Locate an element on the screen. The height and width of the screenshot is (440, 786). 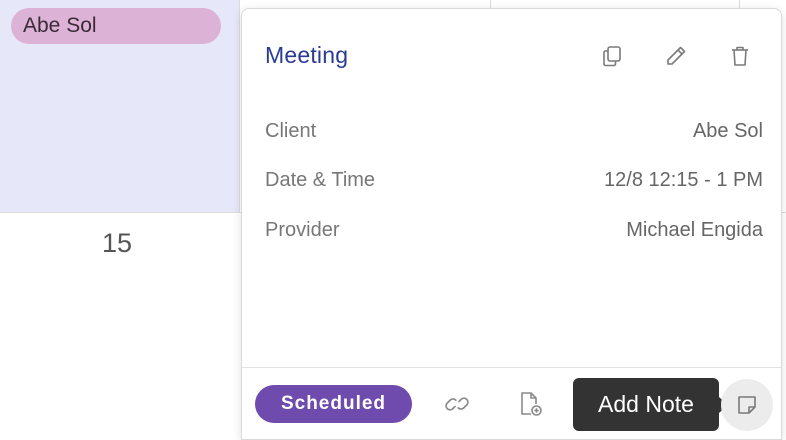
add-file-button is located at coordinates (530, 404).